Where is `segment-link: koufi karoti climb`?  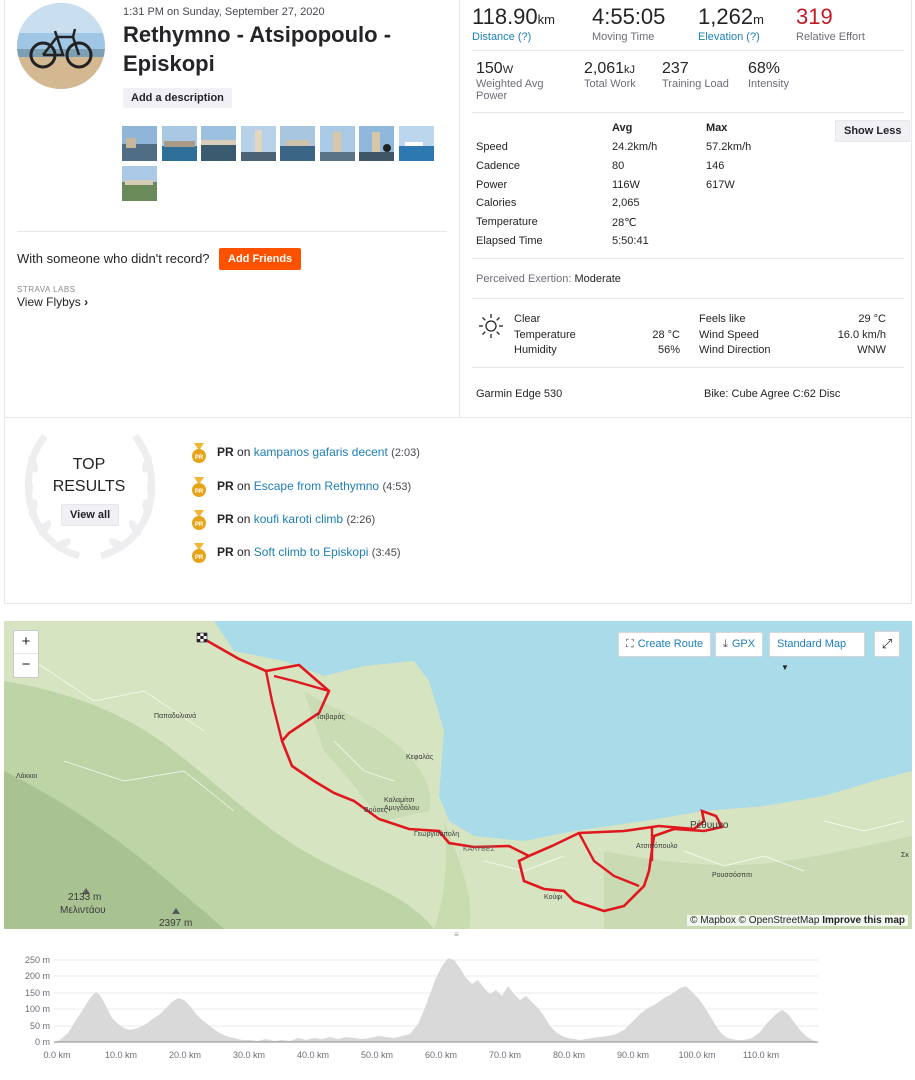 segment-link: koufi karoti climb is located at coordinates (298, 519).